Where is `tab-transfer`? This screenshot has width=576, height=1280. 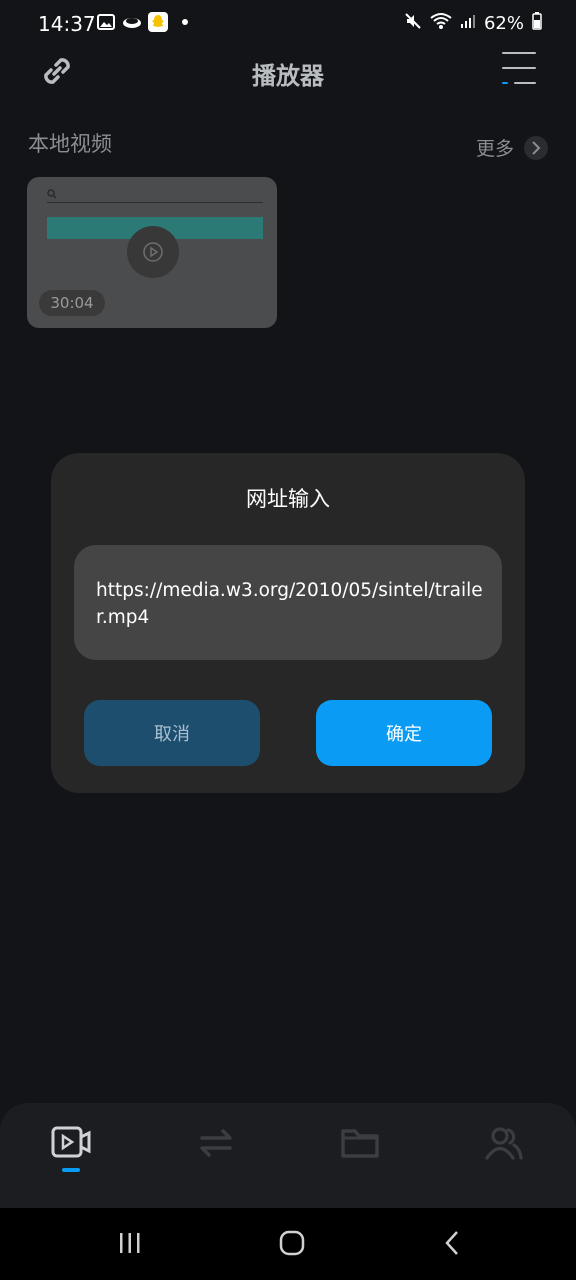 tab-transfer is located at coordinates (216, 1145).